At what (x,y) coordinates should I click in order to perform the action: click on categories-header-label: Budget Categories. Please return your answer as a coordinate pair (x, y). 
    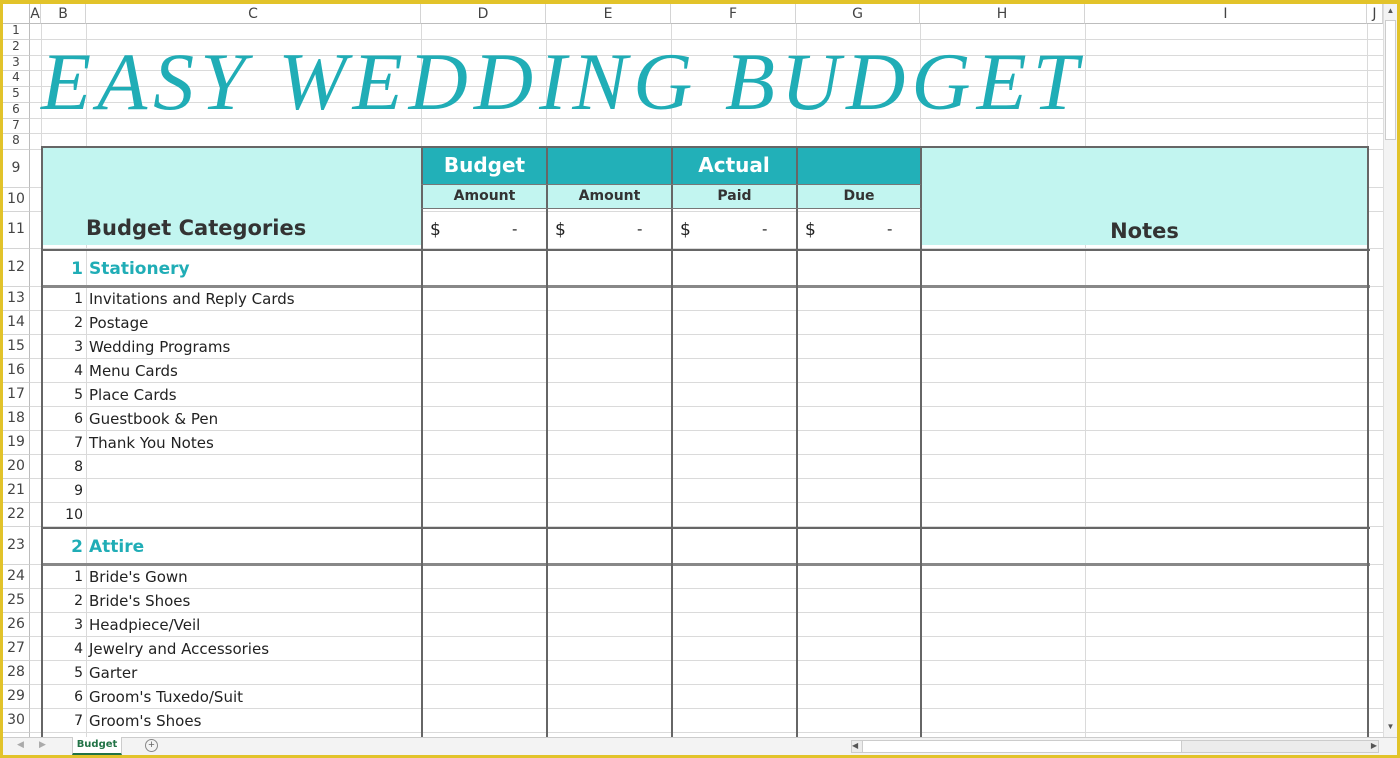
    Looking at the image, I should click on (196, 228).